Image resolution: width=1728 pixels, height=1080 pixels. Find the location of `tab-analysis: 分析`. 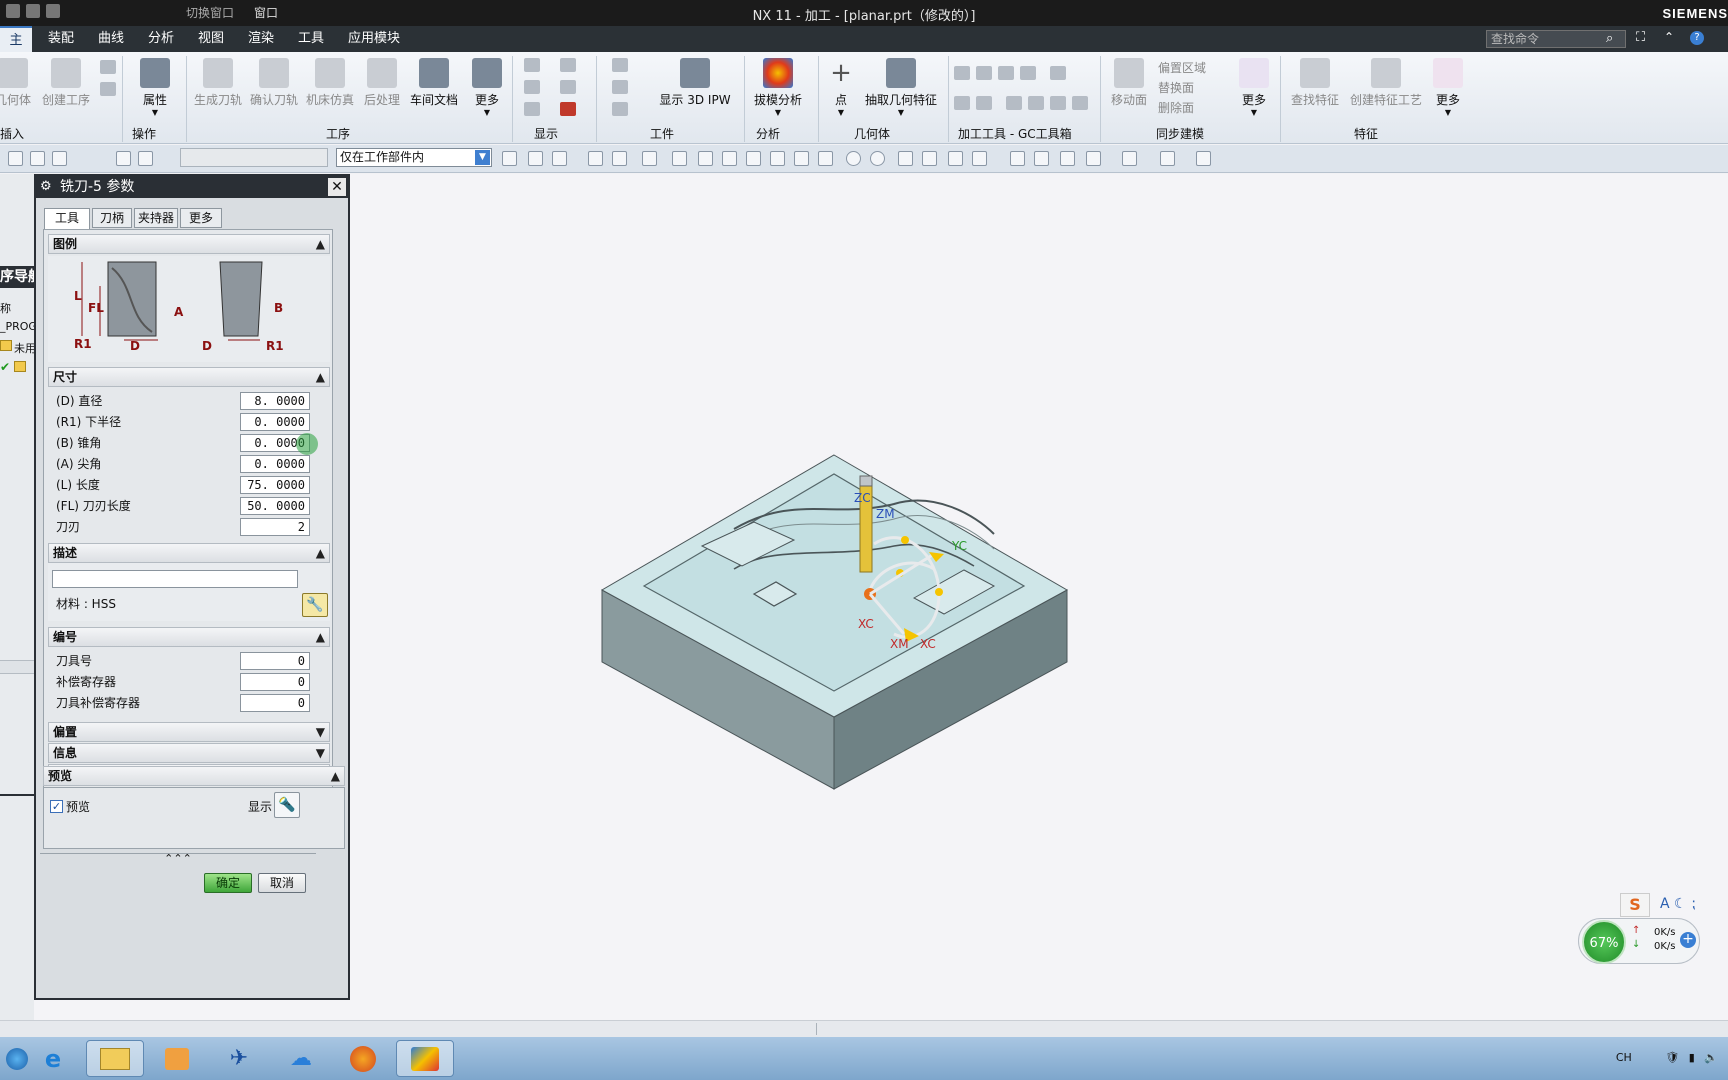

tab-analysis: 分析 is located at coordinates (161, 39).